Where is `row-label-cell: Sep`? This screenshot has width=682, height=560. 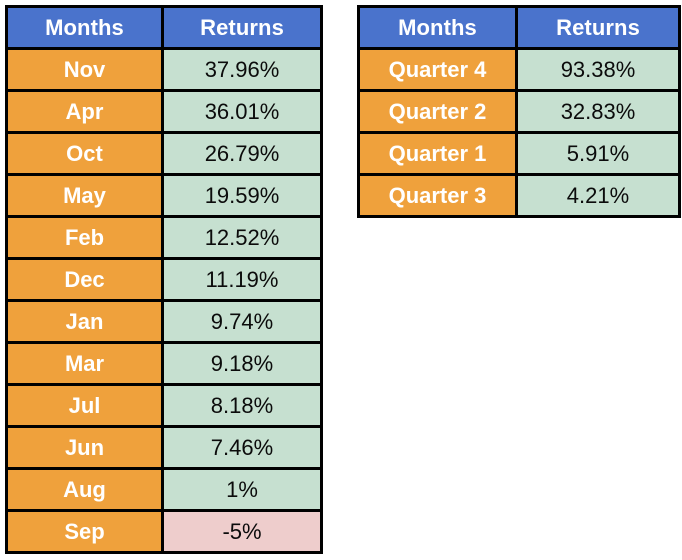 row-label-cell: Sep is located at coordinates (84, 531).